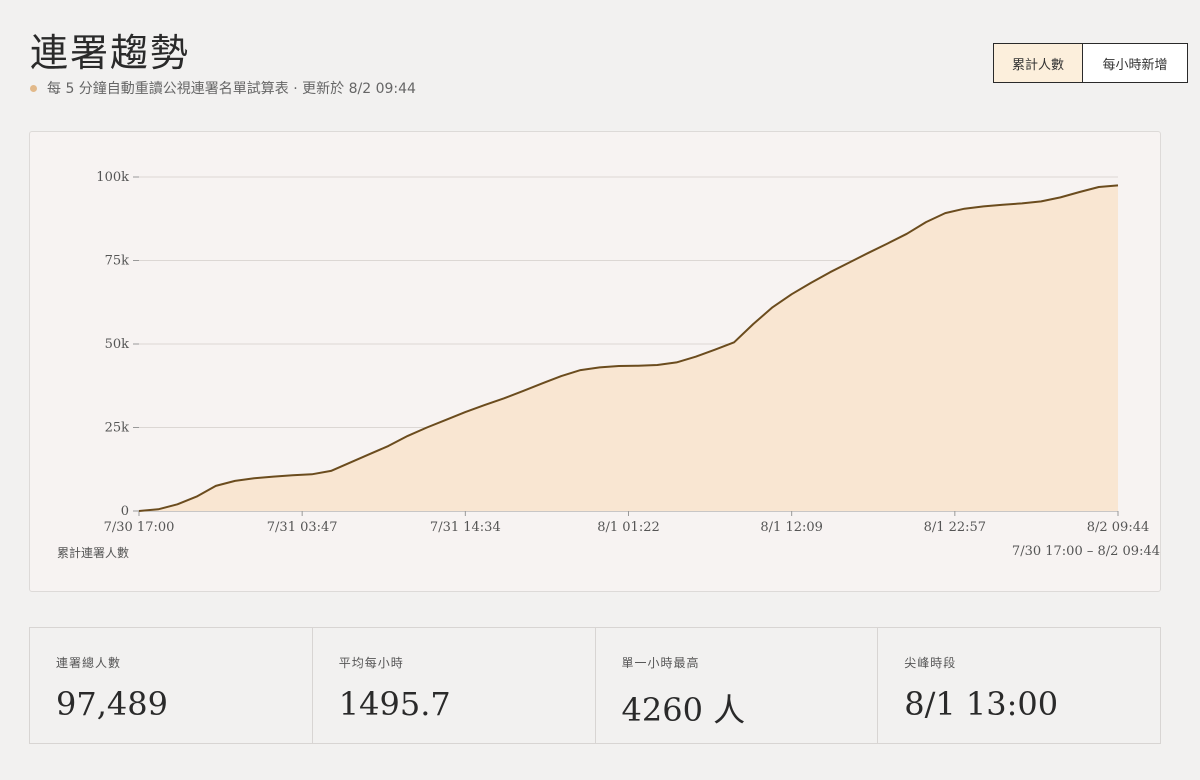 This screenshot has height=780, width=1200. I want to click on update-status: 每 5 分鐘自動重讀公視連署名單試算表 · 更新於 8/2 09:44, so click(223, 88).